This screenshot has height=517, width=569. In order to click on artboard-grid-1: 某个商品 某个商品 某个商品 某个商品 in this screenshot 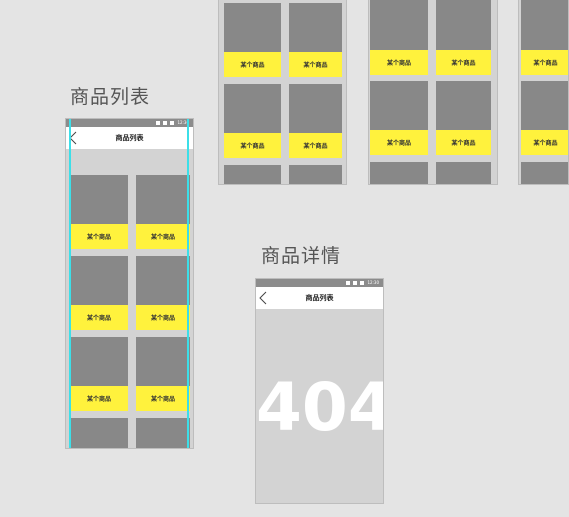, I will do `click(282, 92)`.